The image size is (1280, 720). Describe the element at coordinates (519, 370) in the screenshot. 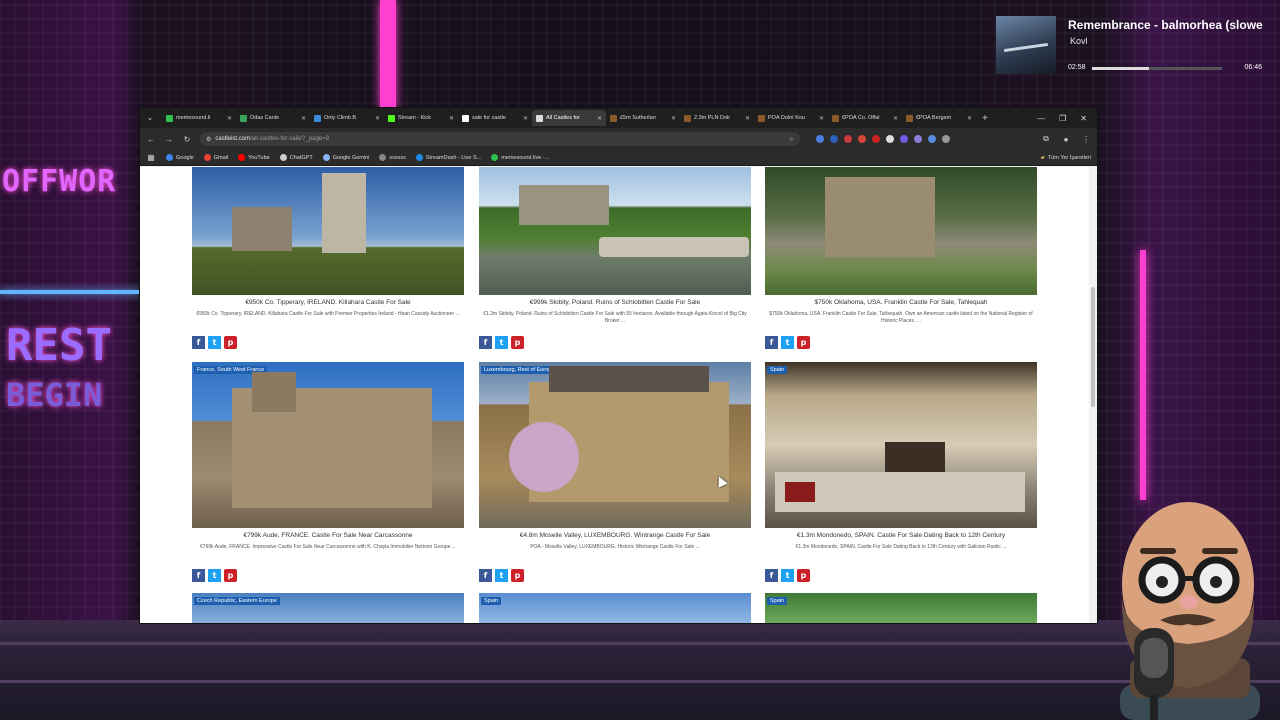

I see `region-tag: Luxembourg, Rest of Europe` at that location.